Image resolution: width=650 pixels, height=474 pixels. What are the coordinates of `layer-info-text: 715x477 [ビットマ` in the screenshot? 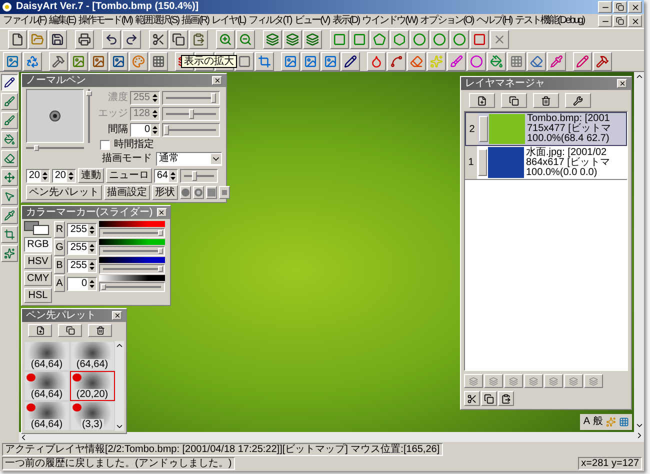 It's located at (569, 129).